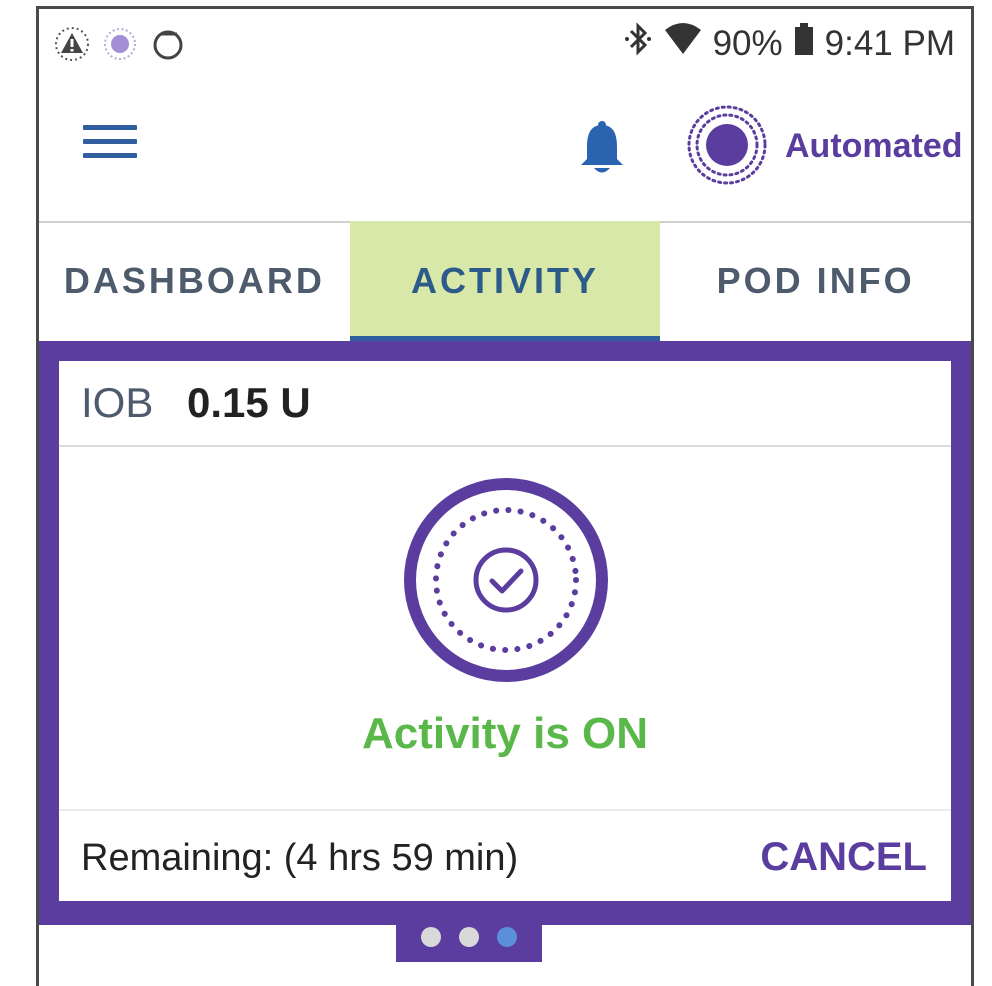 The height and width of the screenshot is (986, 992). I want to click on cancel-button: CANCEL, so click(843, 857).